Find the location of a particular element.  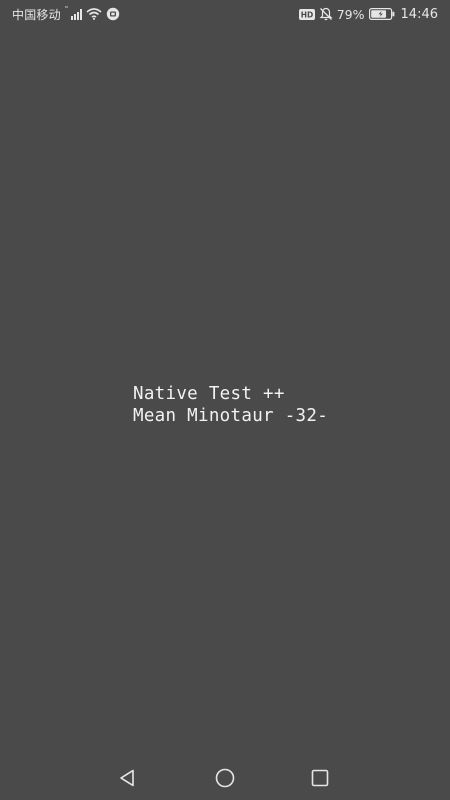

message-line-2: Mean Minotaur -32- is located at coordinates (231, 416).